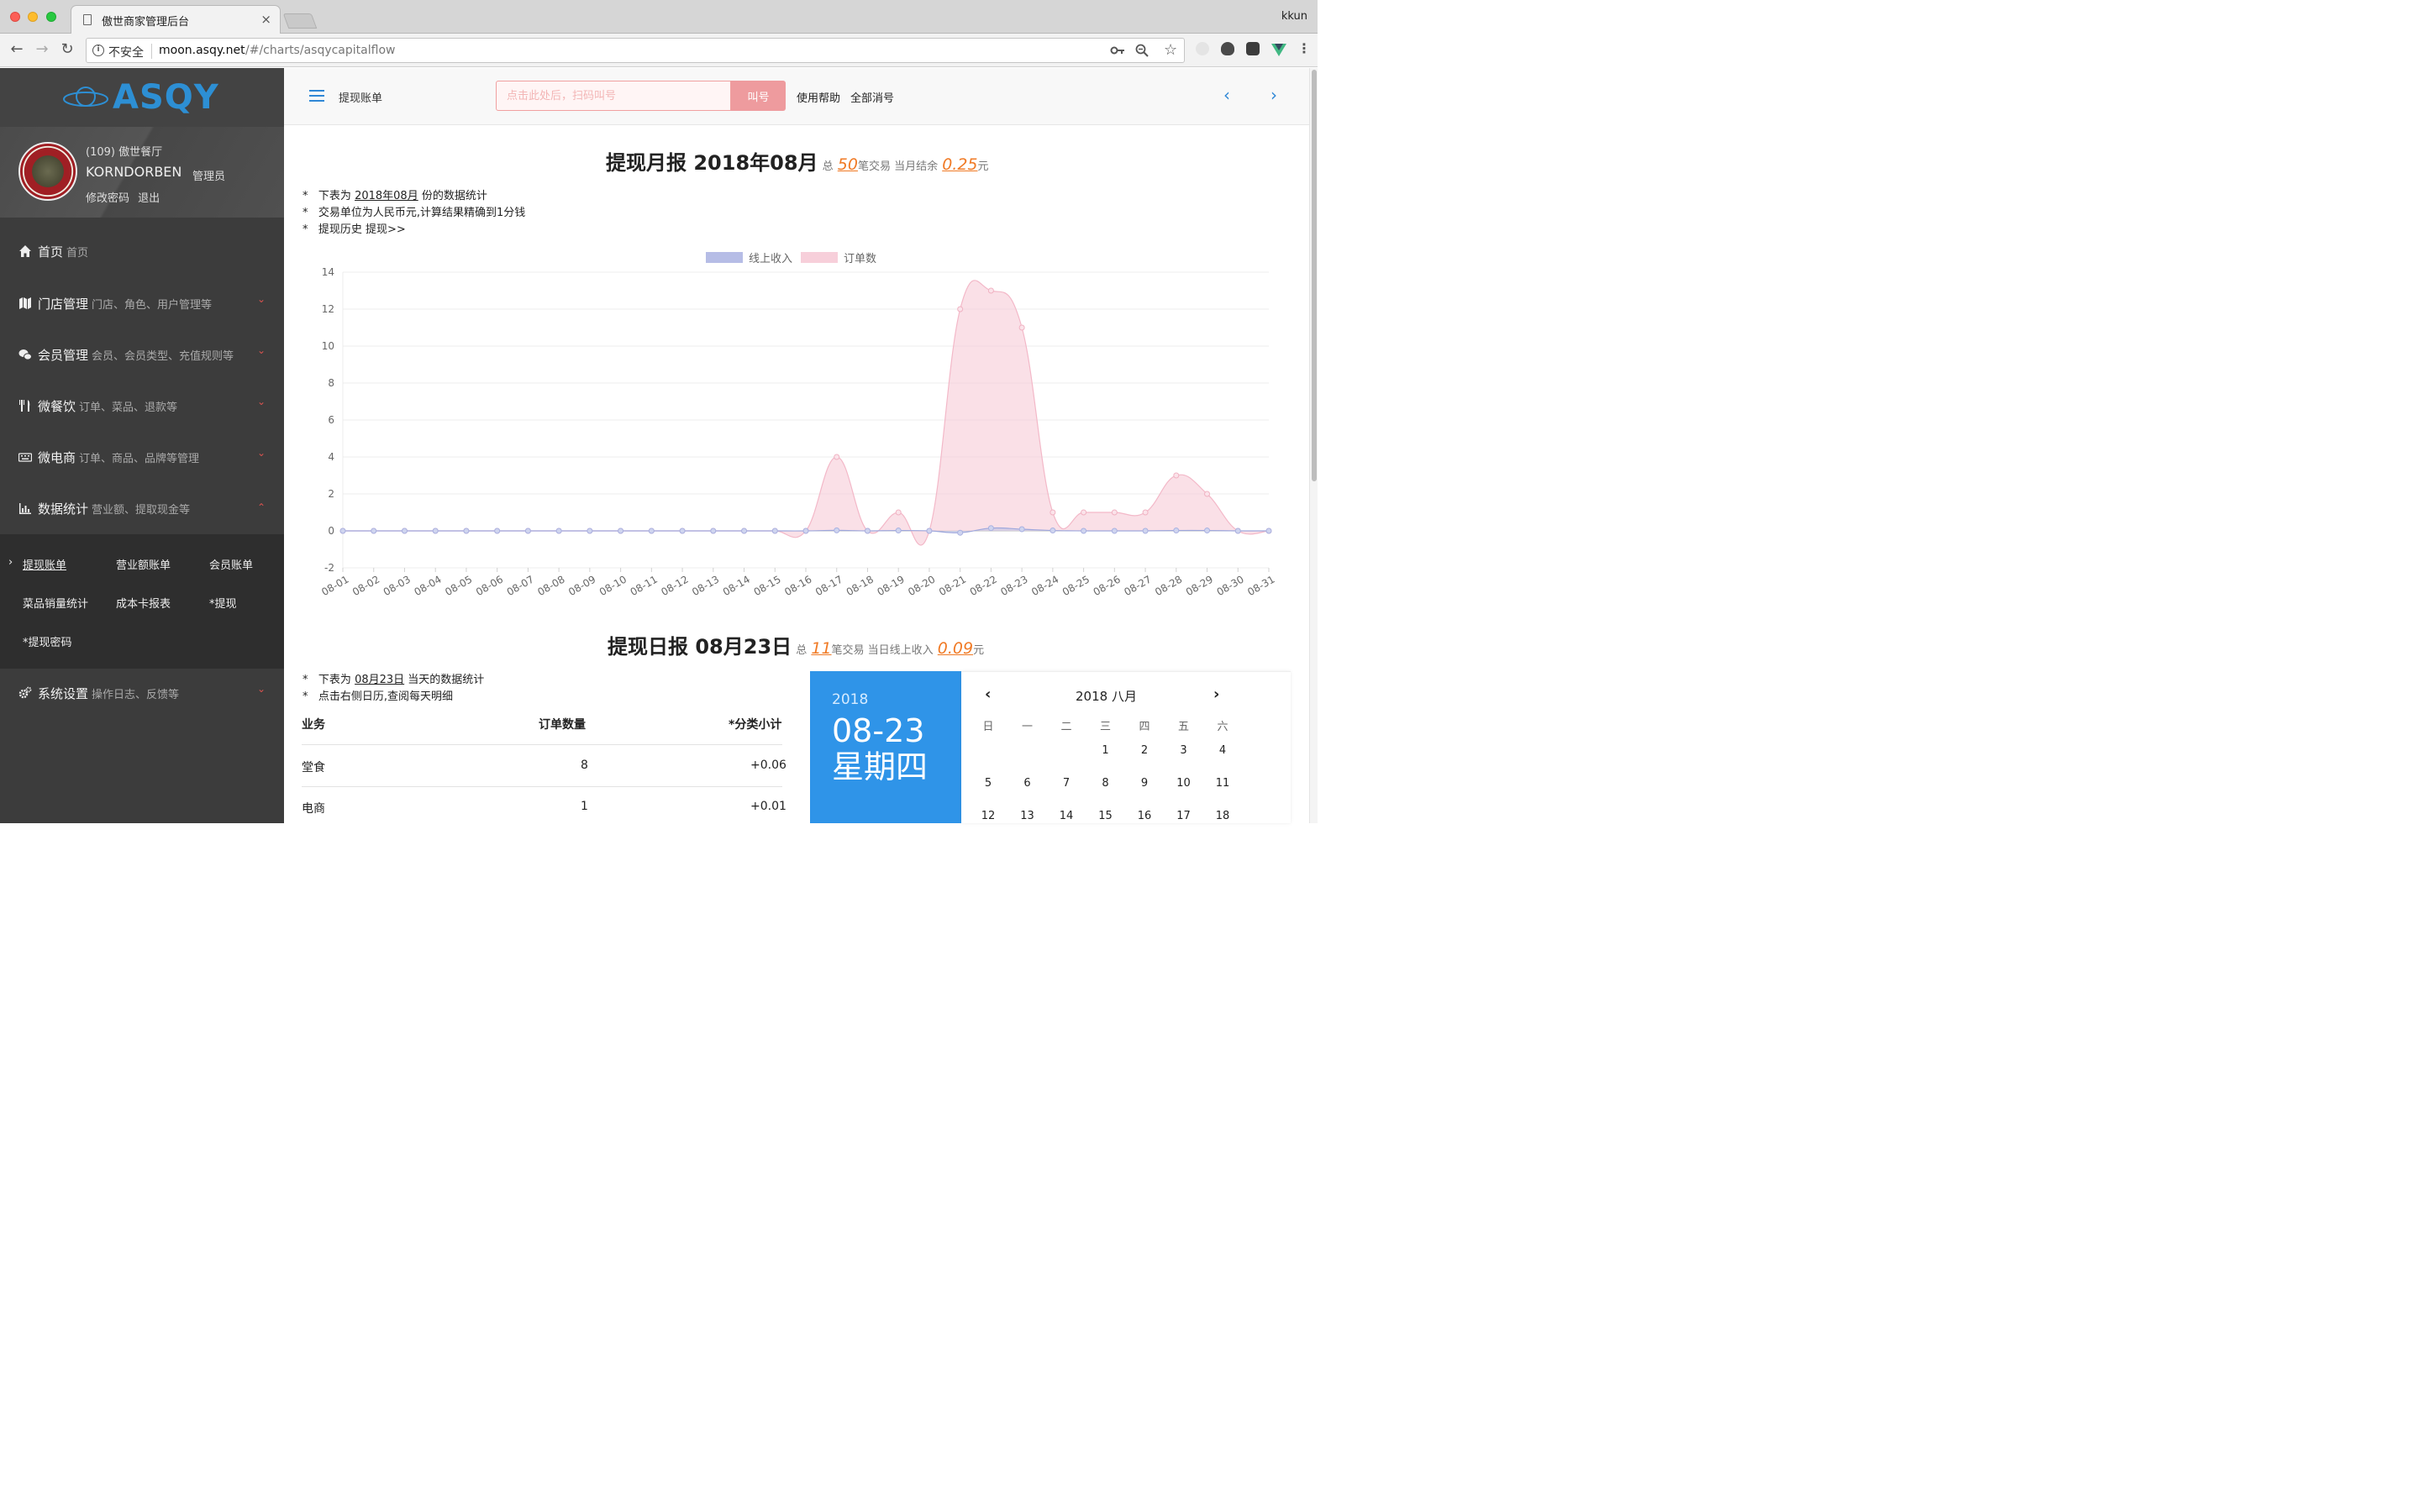 The width and height of the screenshot is (2420, 1512). I want to click on call-number-input, so click(613, 96).